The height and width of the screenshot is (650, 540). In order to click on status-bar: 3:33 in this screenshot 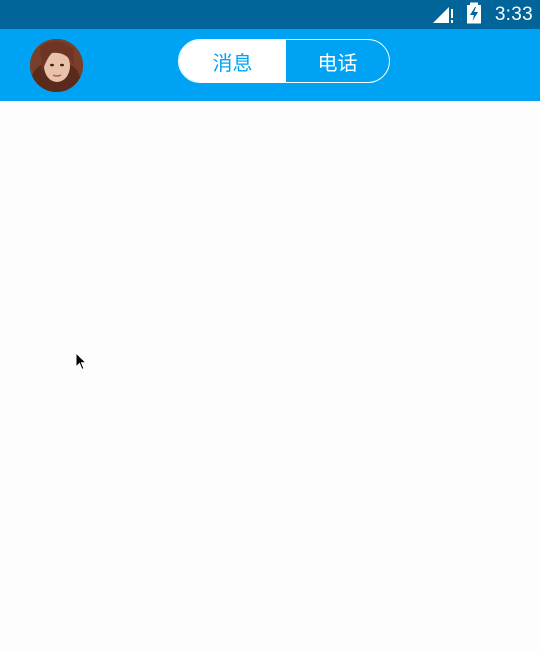, I will do `click(270, 14)`.